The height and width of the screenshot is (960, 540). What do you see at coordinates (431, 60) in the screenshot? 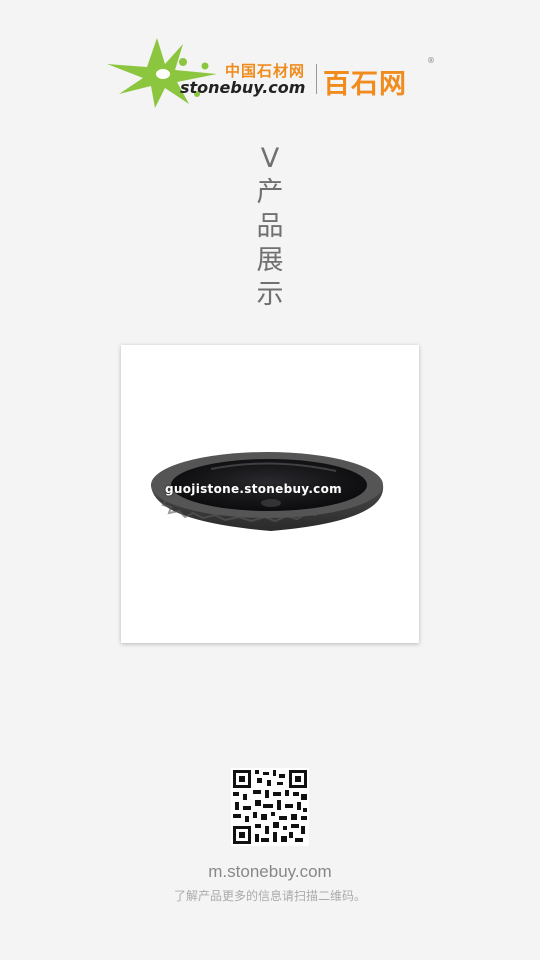
I see `registered-mark: ®` at bounding box center [431, 60].